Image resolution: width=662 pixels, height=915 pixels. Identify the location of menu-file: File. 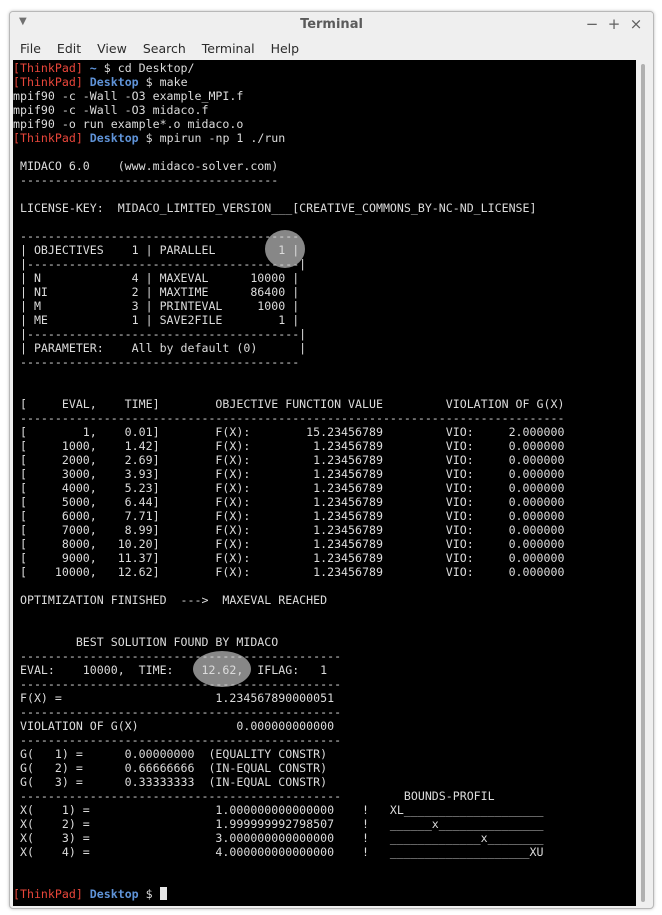
(29, 48).